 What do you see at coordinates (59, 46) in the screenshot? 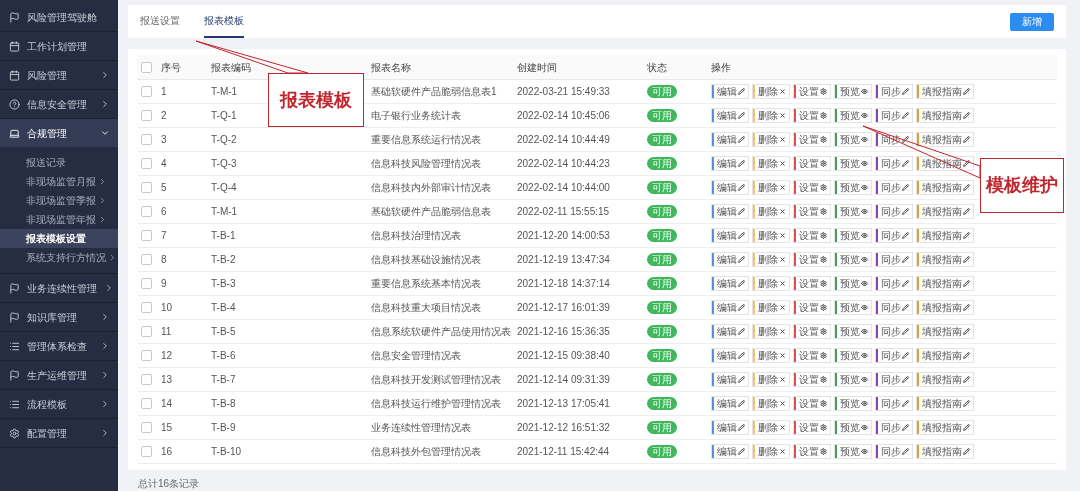
I see `sidebar-item: 工作计划管理` at bounding box center [59, 46].